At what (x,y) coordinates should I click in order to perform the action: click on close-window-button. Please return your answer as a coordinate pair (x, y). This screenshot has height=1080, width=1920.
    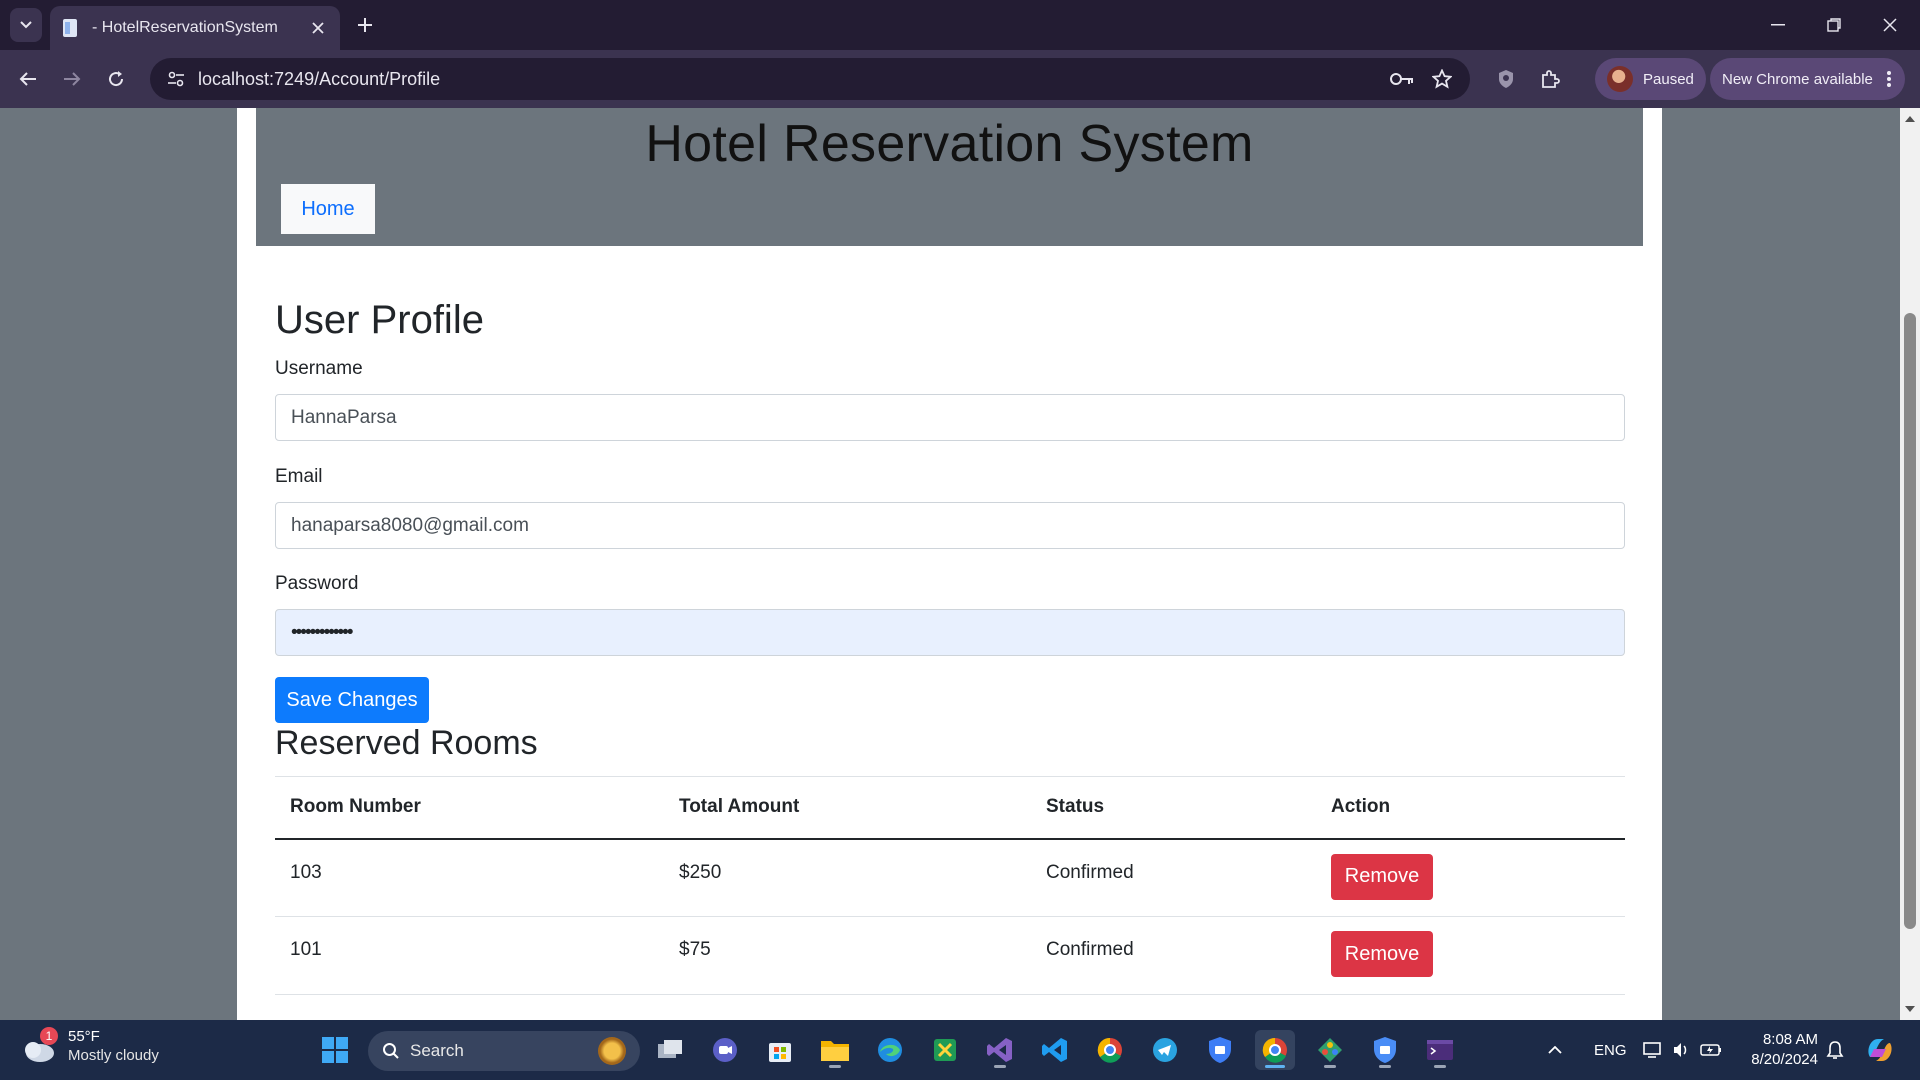
    Looking at the image, I should click on (1890, 25).